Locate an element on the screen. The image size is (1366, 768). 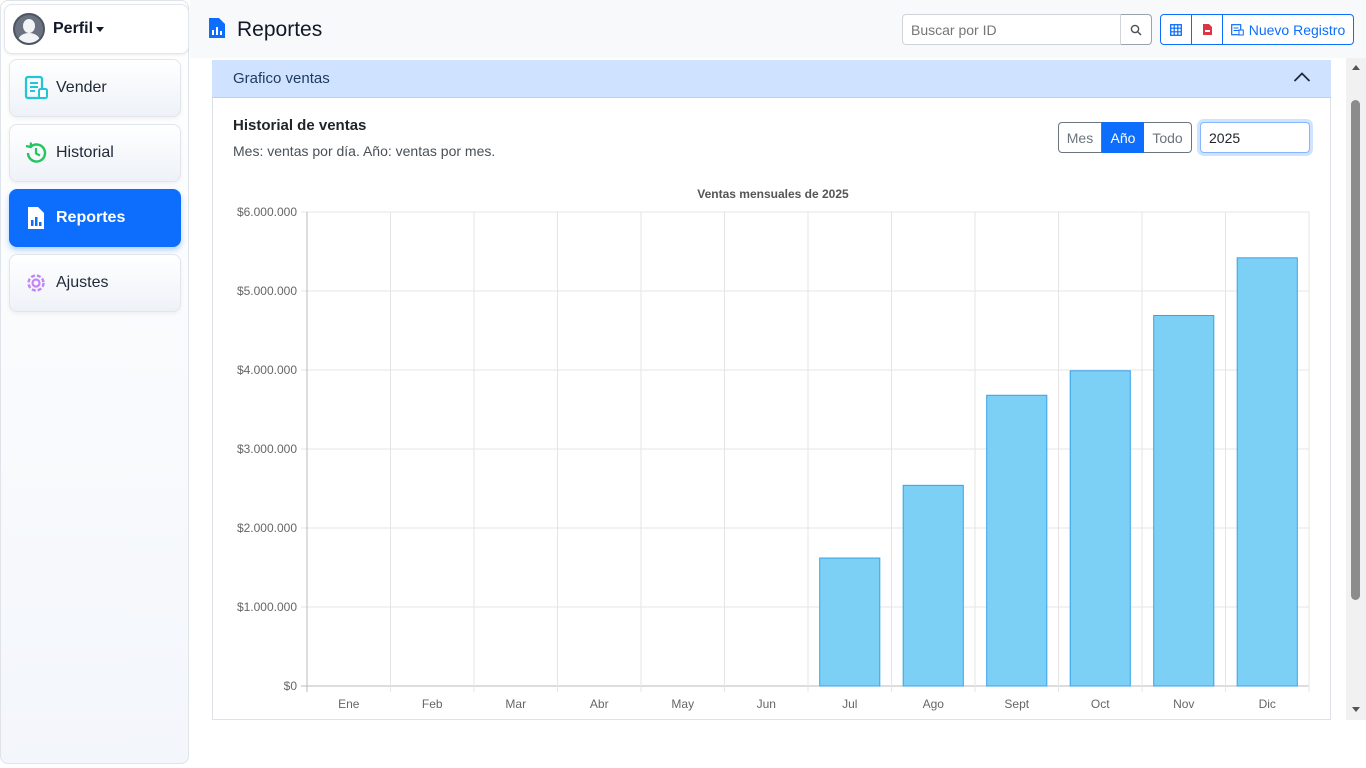
new-record-button: Nuevo Registro is located at coordinates (1288, 29).